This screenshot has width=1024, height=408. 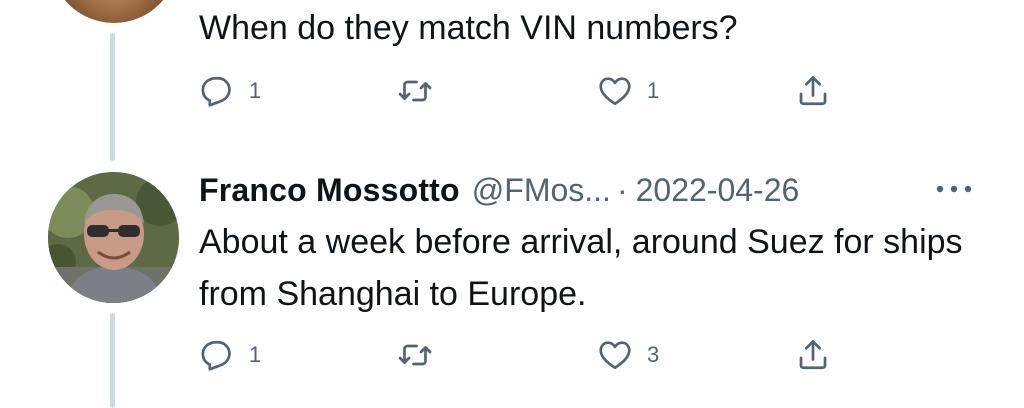 I want to click on tweet-text: When do they match VIN numbers?, so click(x=468, y=28).